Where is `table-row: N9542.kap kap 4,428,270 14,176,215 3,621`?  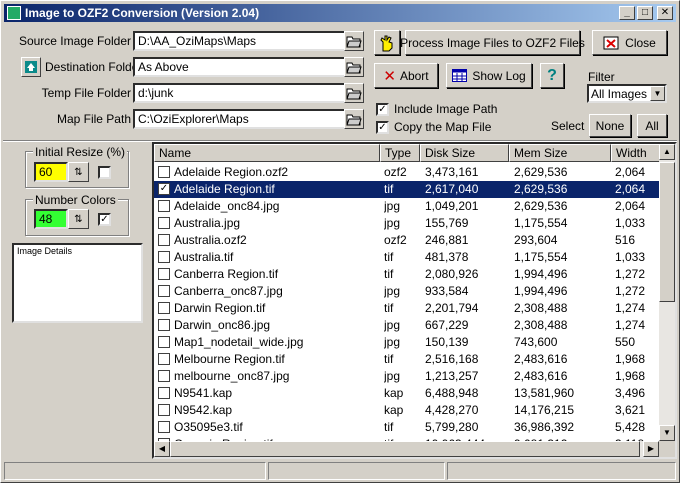
table-row: N9542.kap kap 4,428,270 14,176,215 3,621 is located at coordinates (406, 410).